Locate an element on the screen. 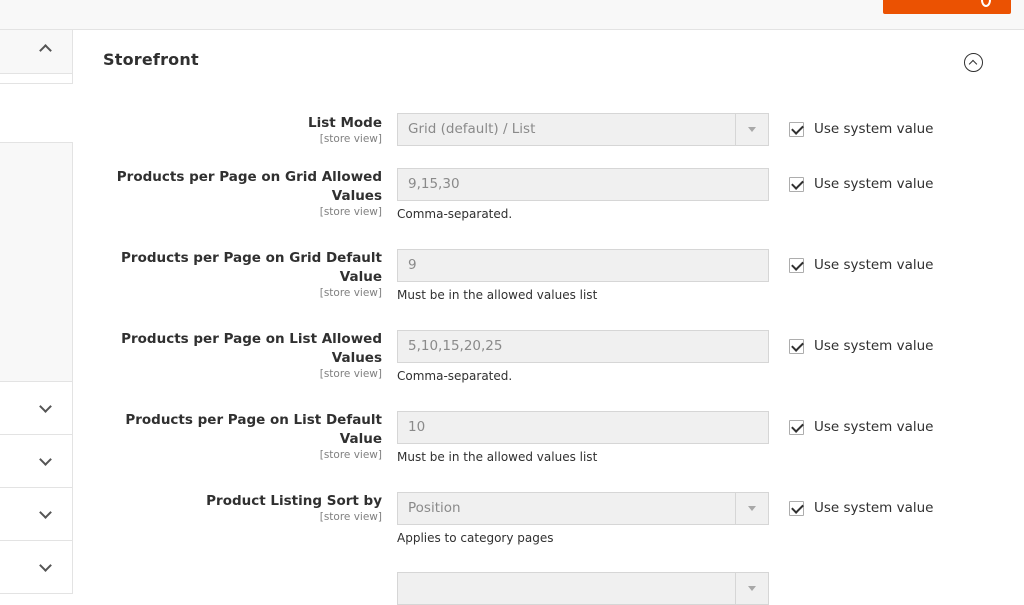  field-label-text: Products per Page on List Allowed Values is located at coordinates (251, 348).